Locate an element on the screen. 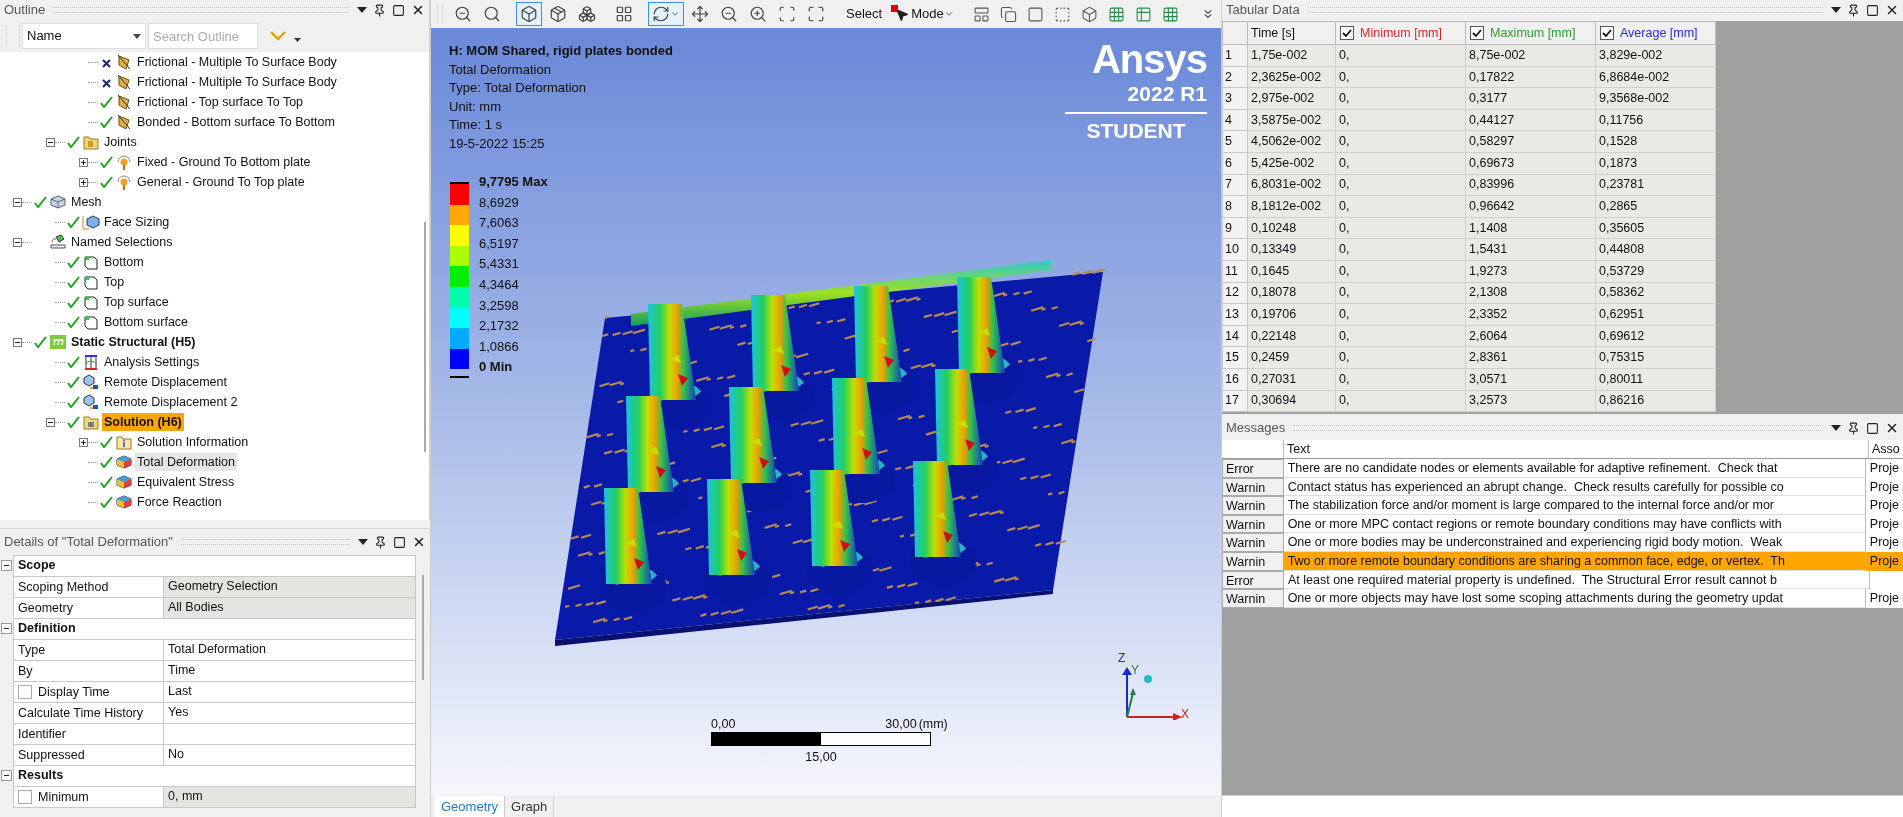  property-value: 0, mm is located at coordinates (290, 797).